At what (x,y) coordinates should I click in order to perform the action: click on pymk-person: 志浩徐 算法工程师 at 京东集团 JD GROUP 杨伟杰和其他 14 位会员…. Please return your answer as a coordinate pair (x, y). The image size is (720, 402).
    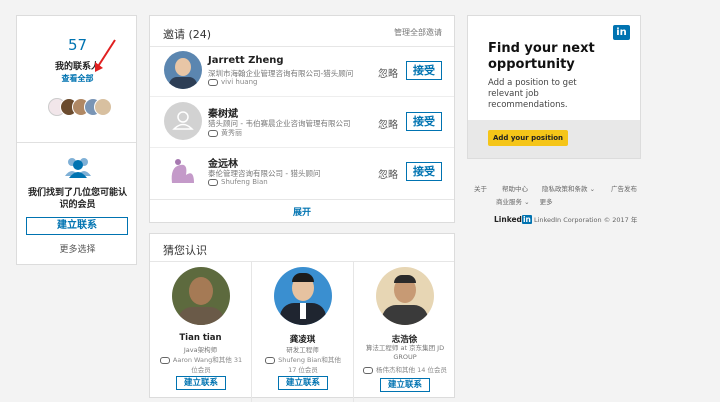
    Looking at the image, I should click on (404, 332).